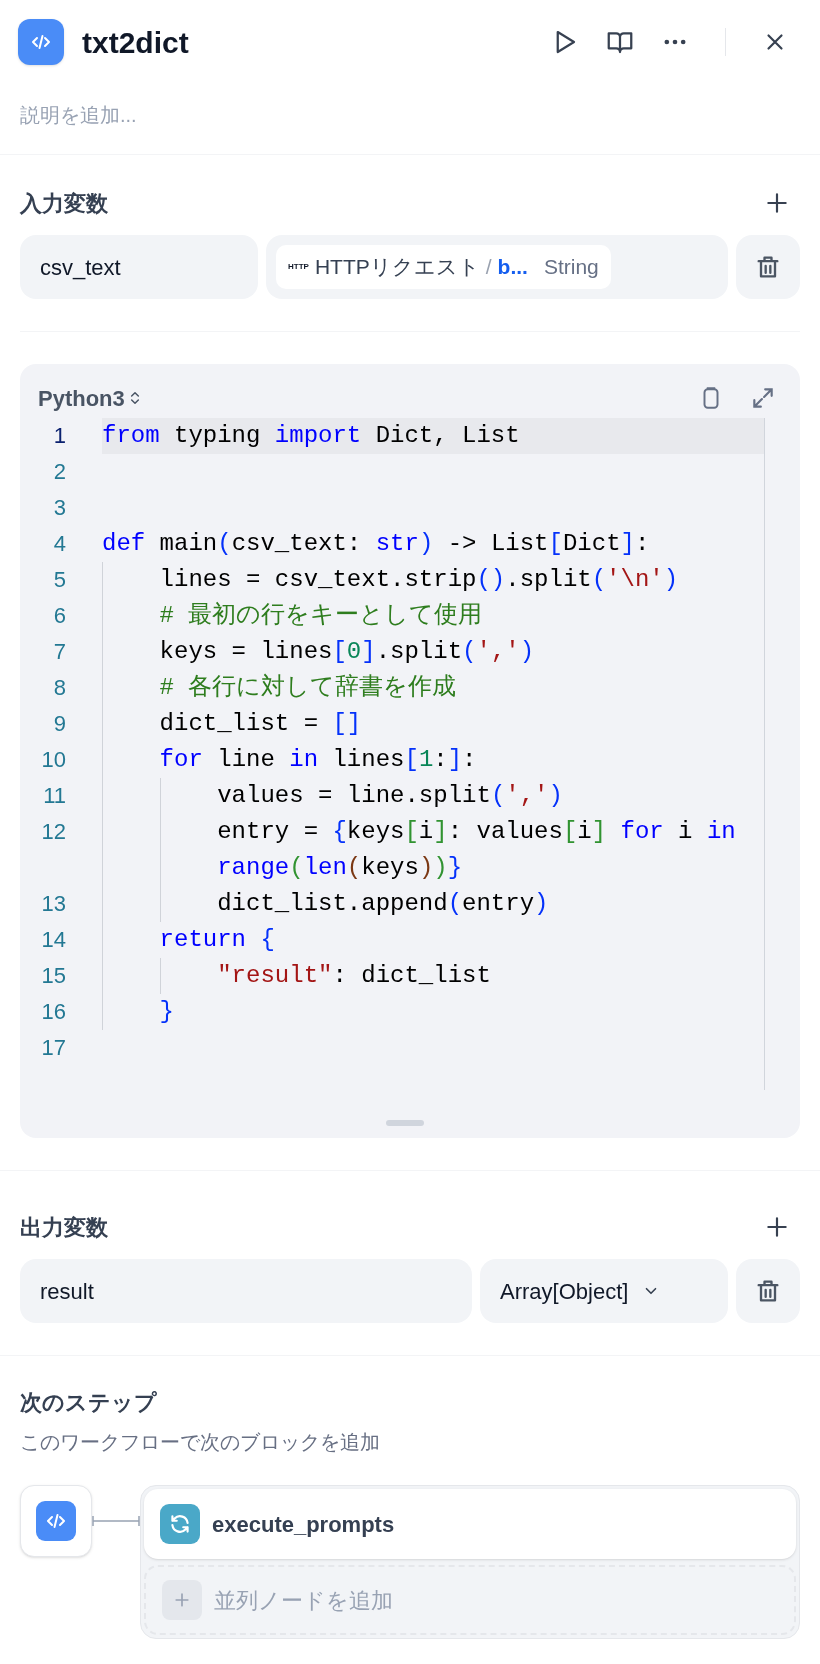 This screenshot has height=1664, width=820. I want to click on code-line: dict_list = [], so click(260, 724).